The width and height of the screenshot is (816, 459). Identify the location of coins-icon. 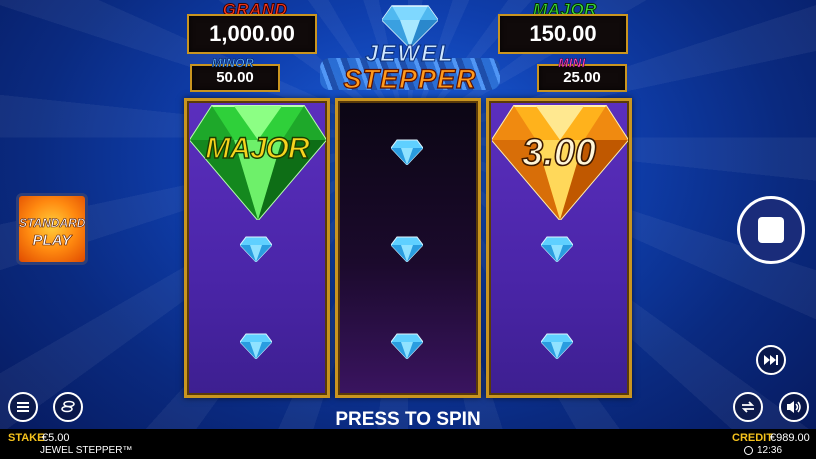
(68, 406).